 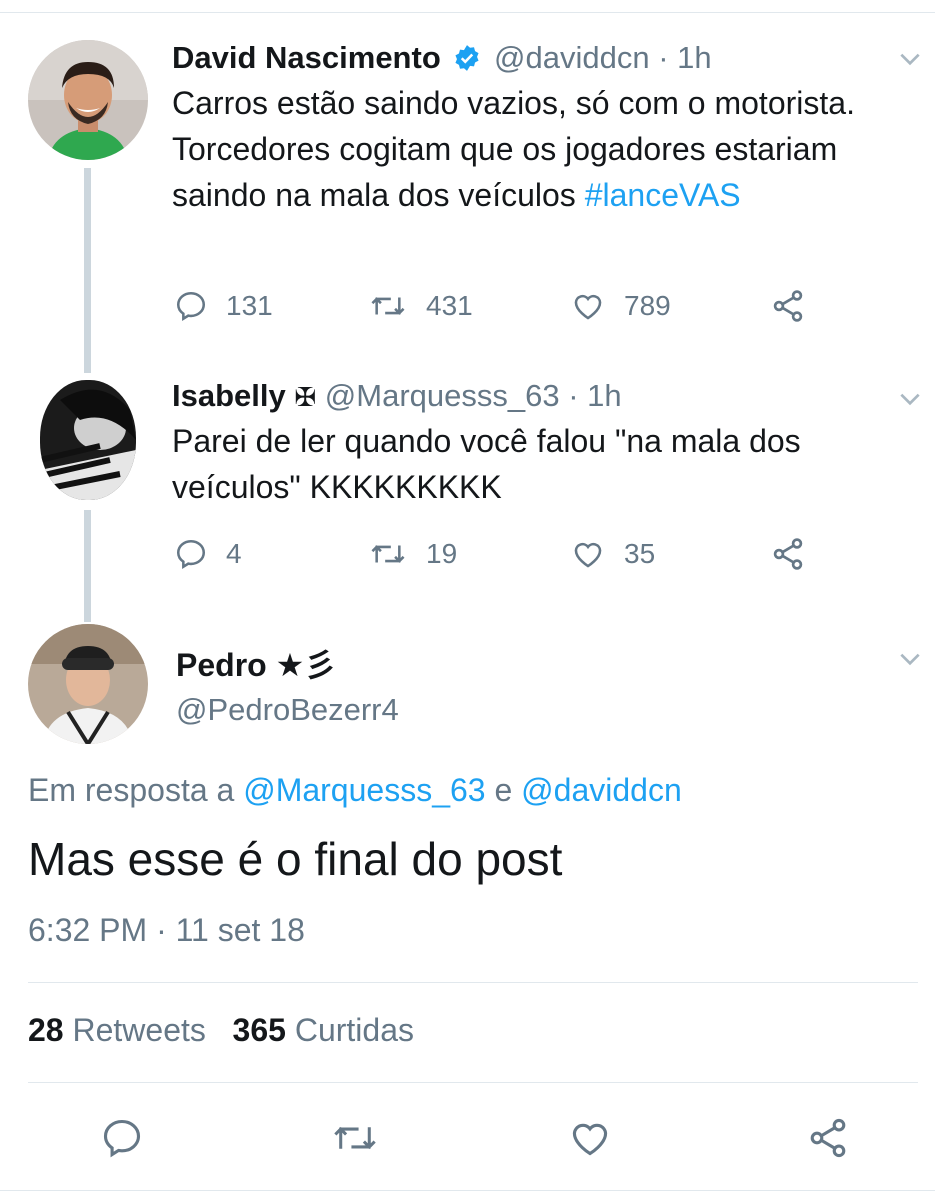 What do you see at coordinates (259, 1030) in the screenshot?
I see `likes-count: 365` at bounding box center [259, 1030].